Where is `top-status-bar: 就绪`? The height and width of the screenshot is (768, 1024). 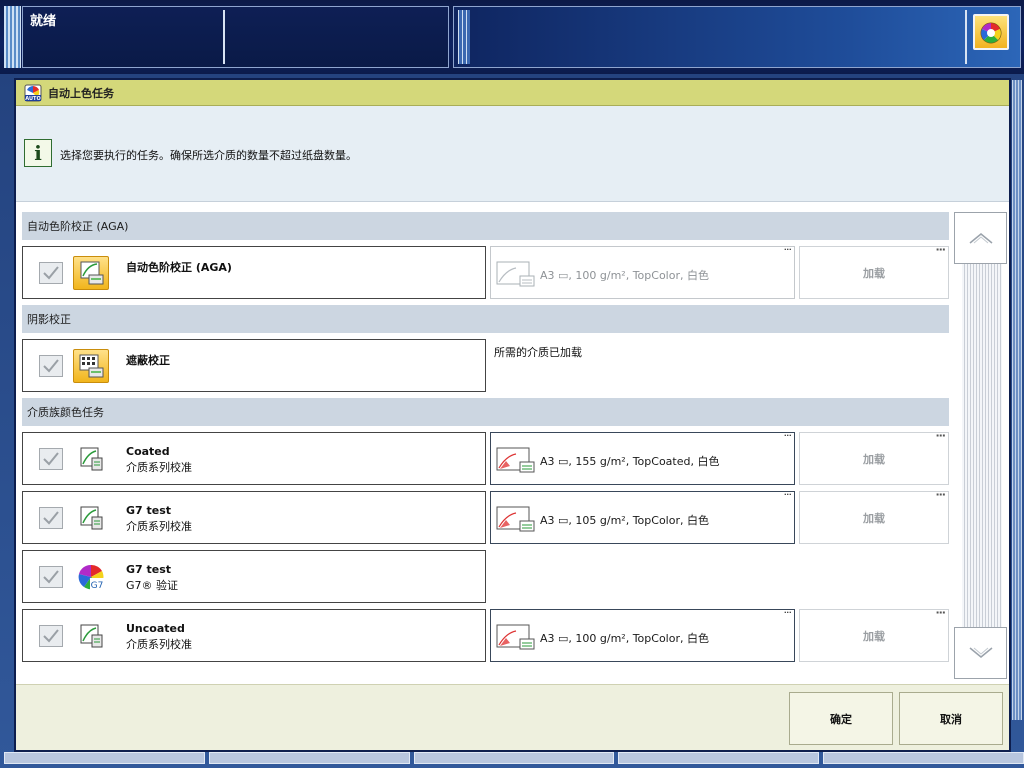
top-status-bar: 就绪 is located at coordinates (512, 37).